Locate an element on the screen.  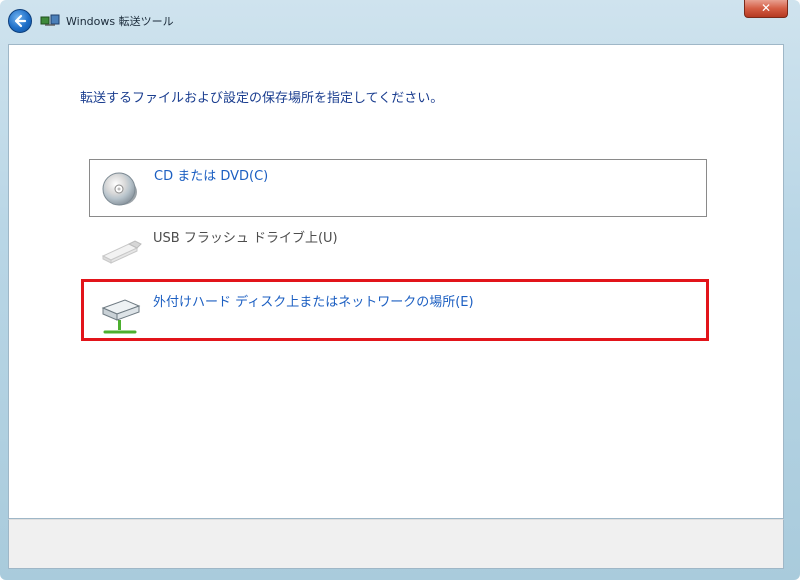
window-title: Windows 転送ツール is located at coordinates (120, 21).